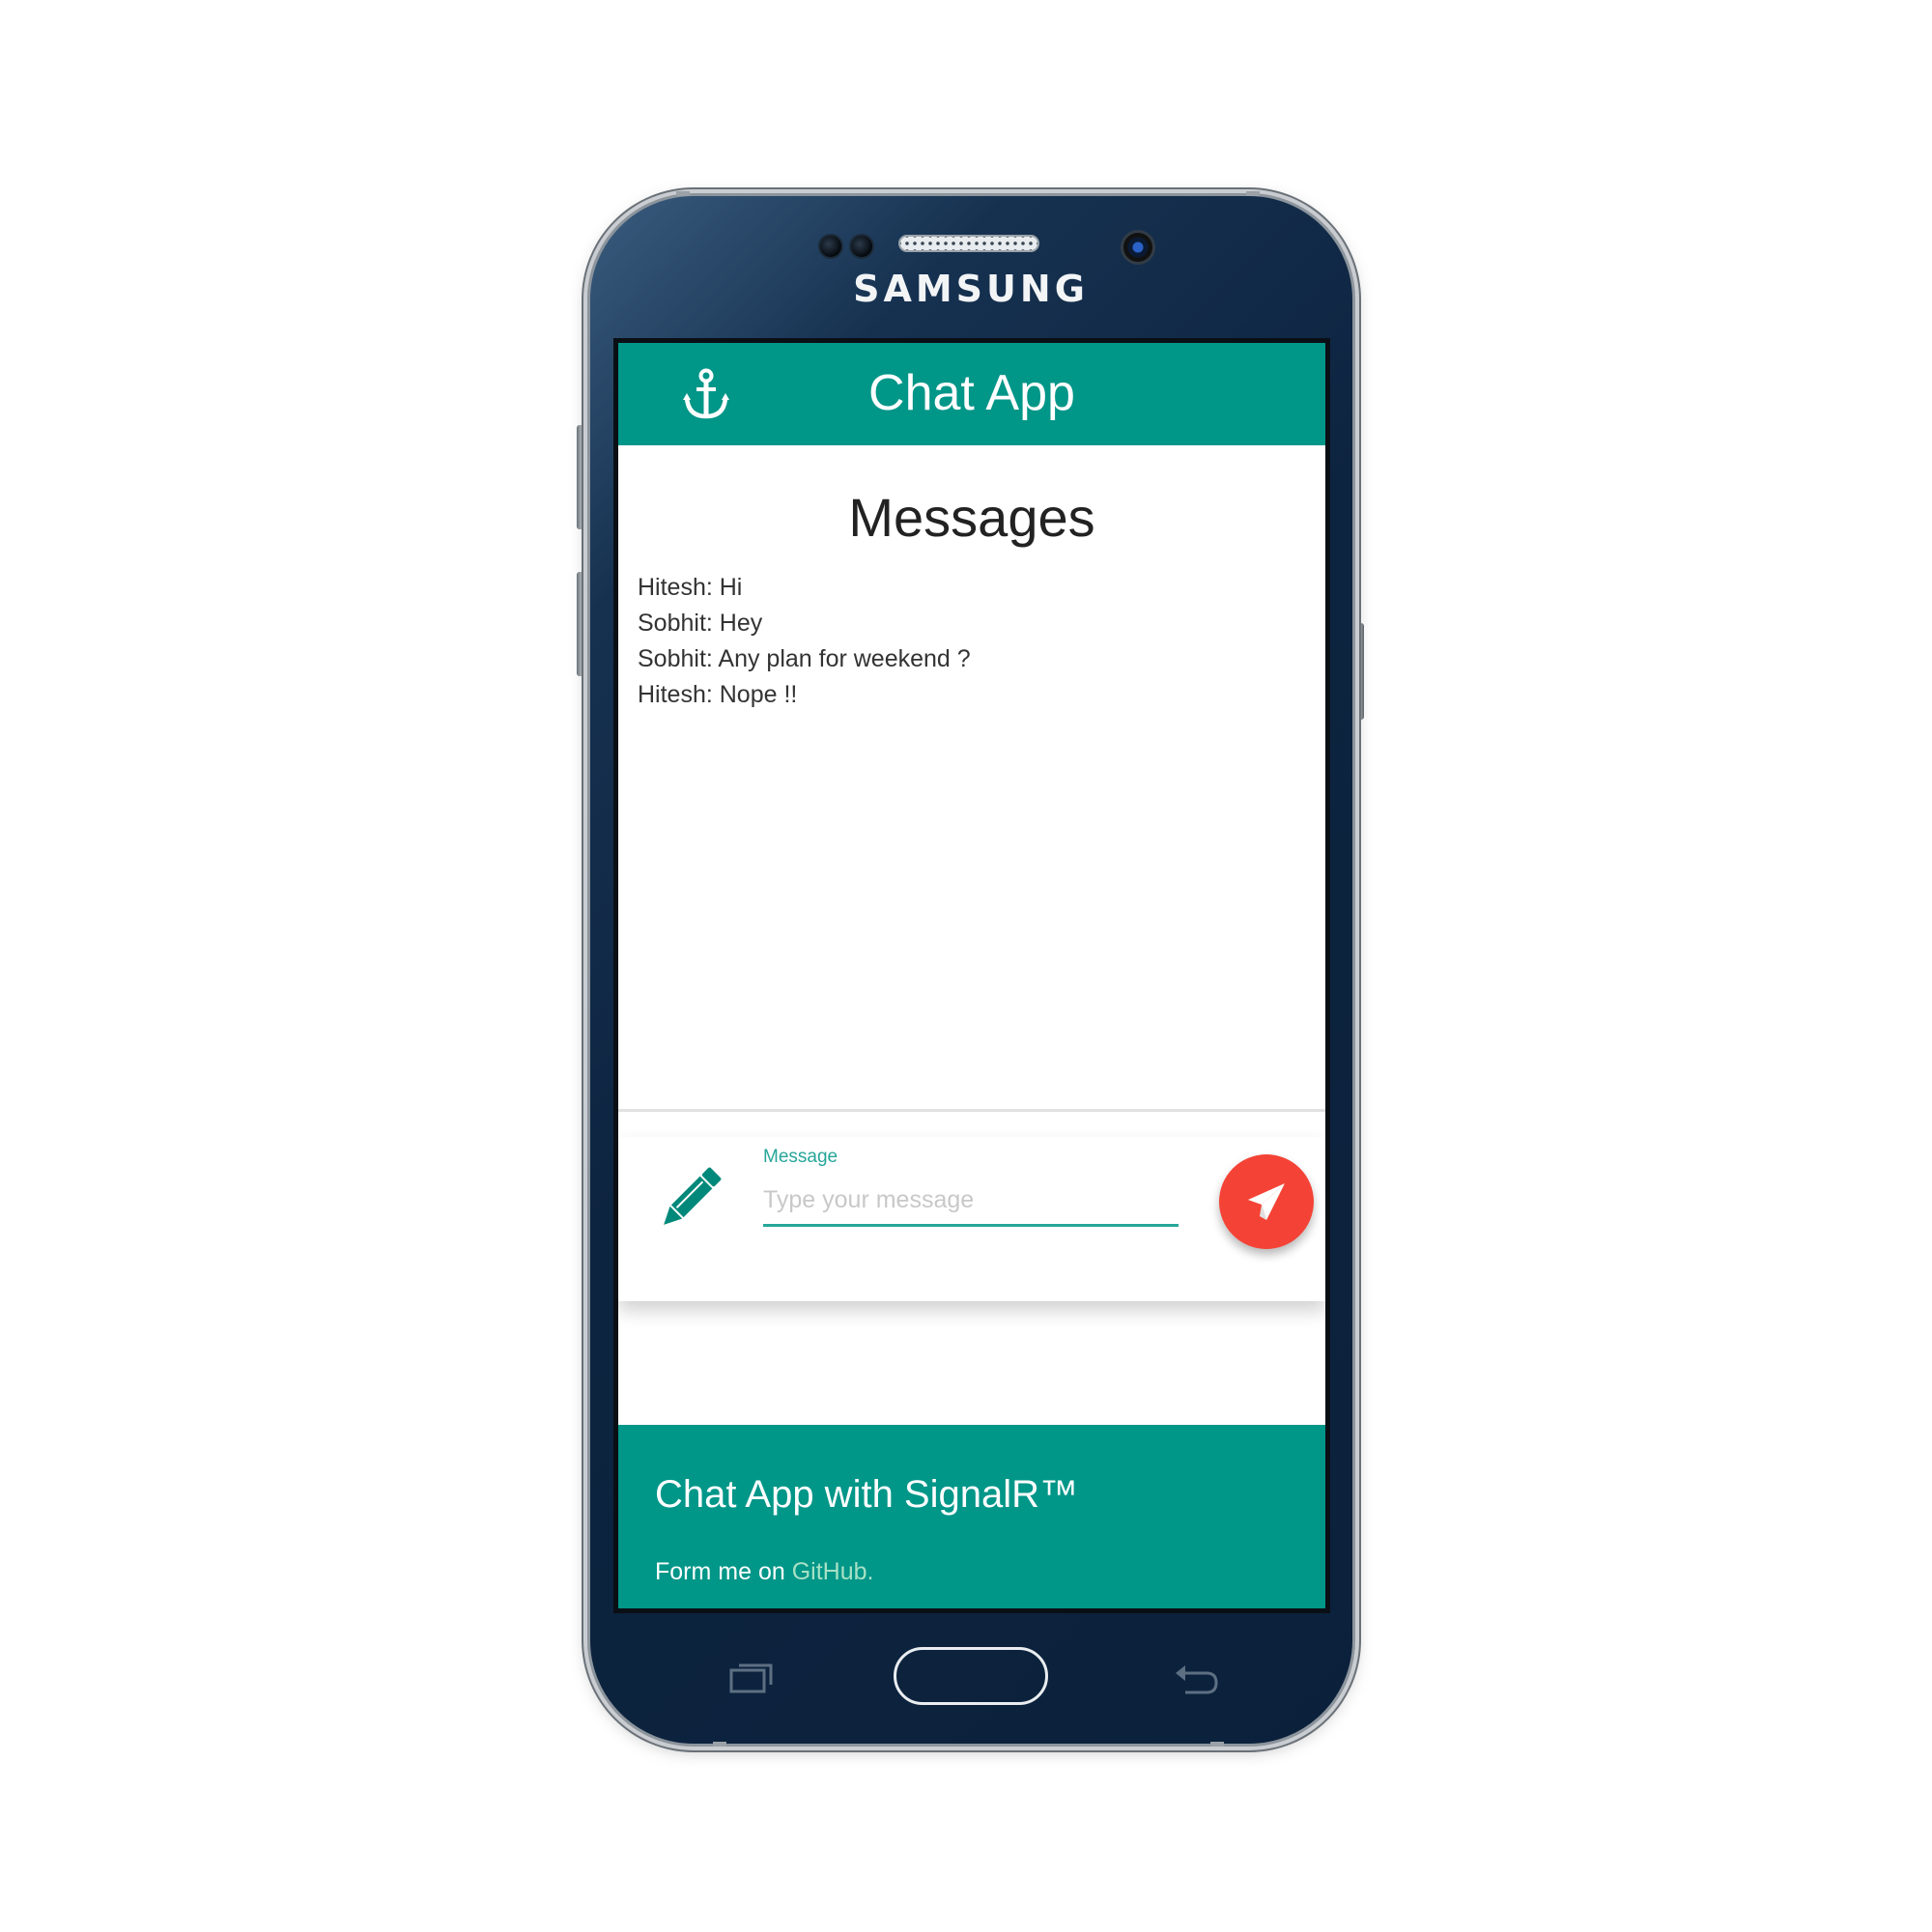 The image size is (1932, 1932). Describe the element at coordinates (833, 1571) in the screenshot. I see `github-link: GitHub.` at that location.